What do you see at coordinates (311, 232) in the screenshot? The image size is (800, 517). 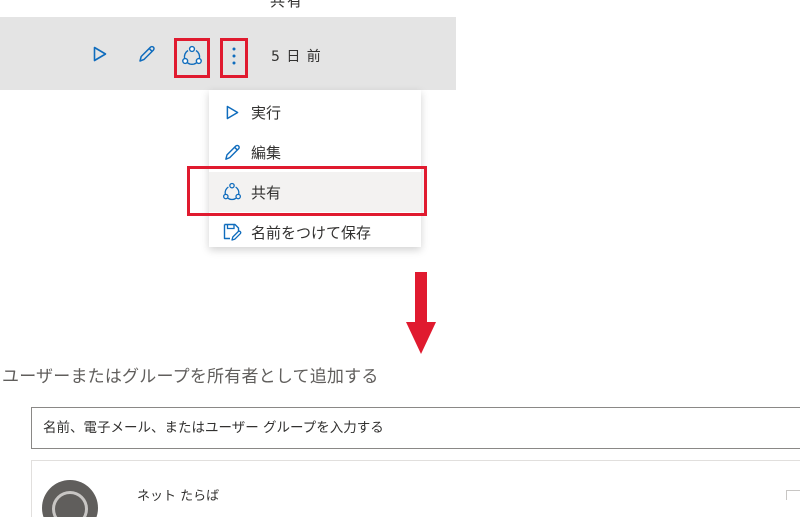 I see `menu-item-label: 名前をつけて保存` at bounding box center [311, 232].